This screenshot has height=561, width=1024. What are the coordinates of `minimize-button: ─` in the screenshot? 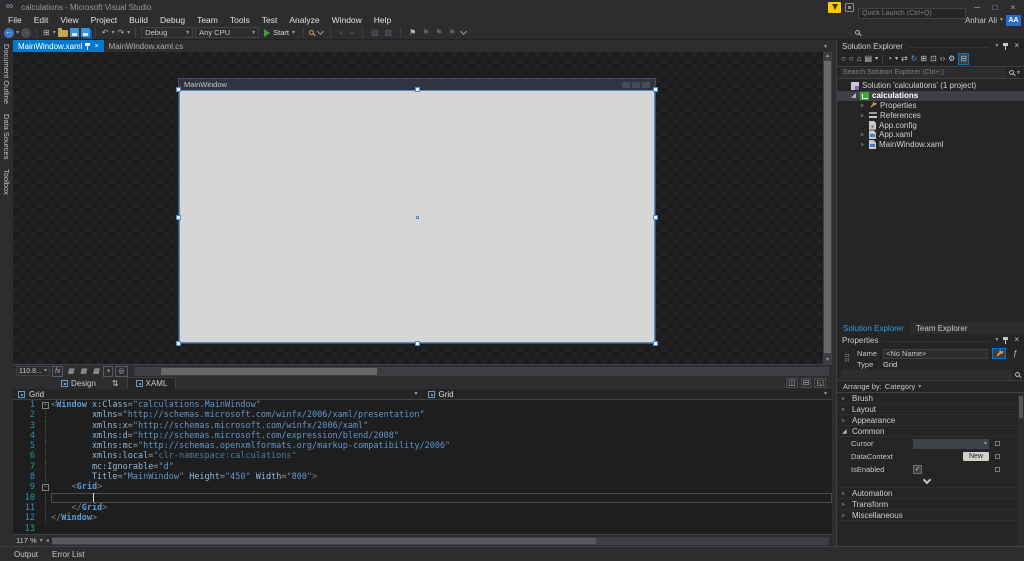 It's located at (977, 7).